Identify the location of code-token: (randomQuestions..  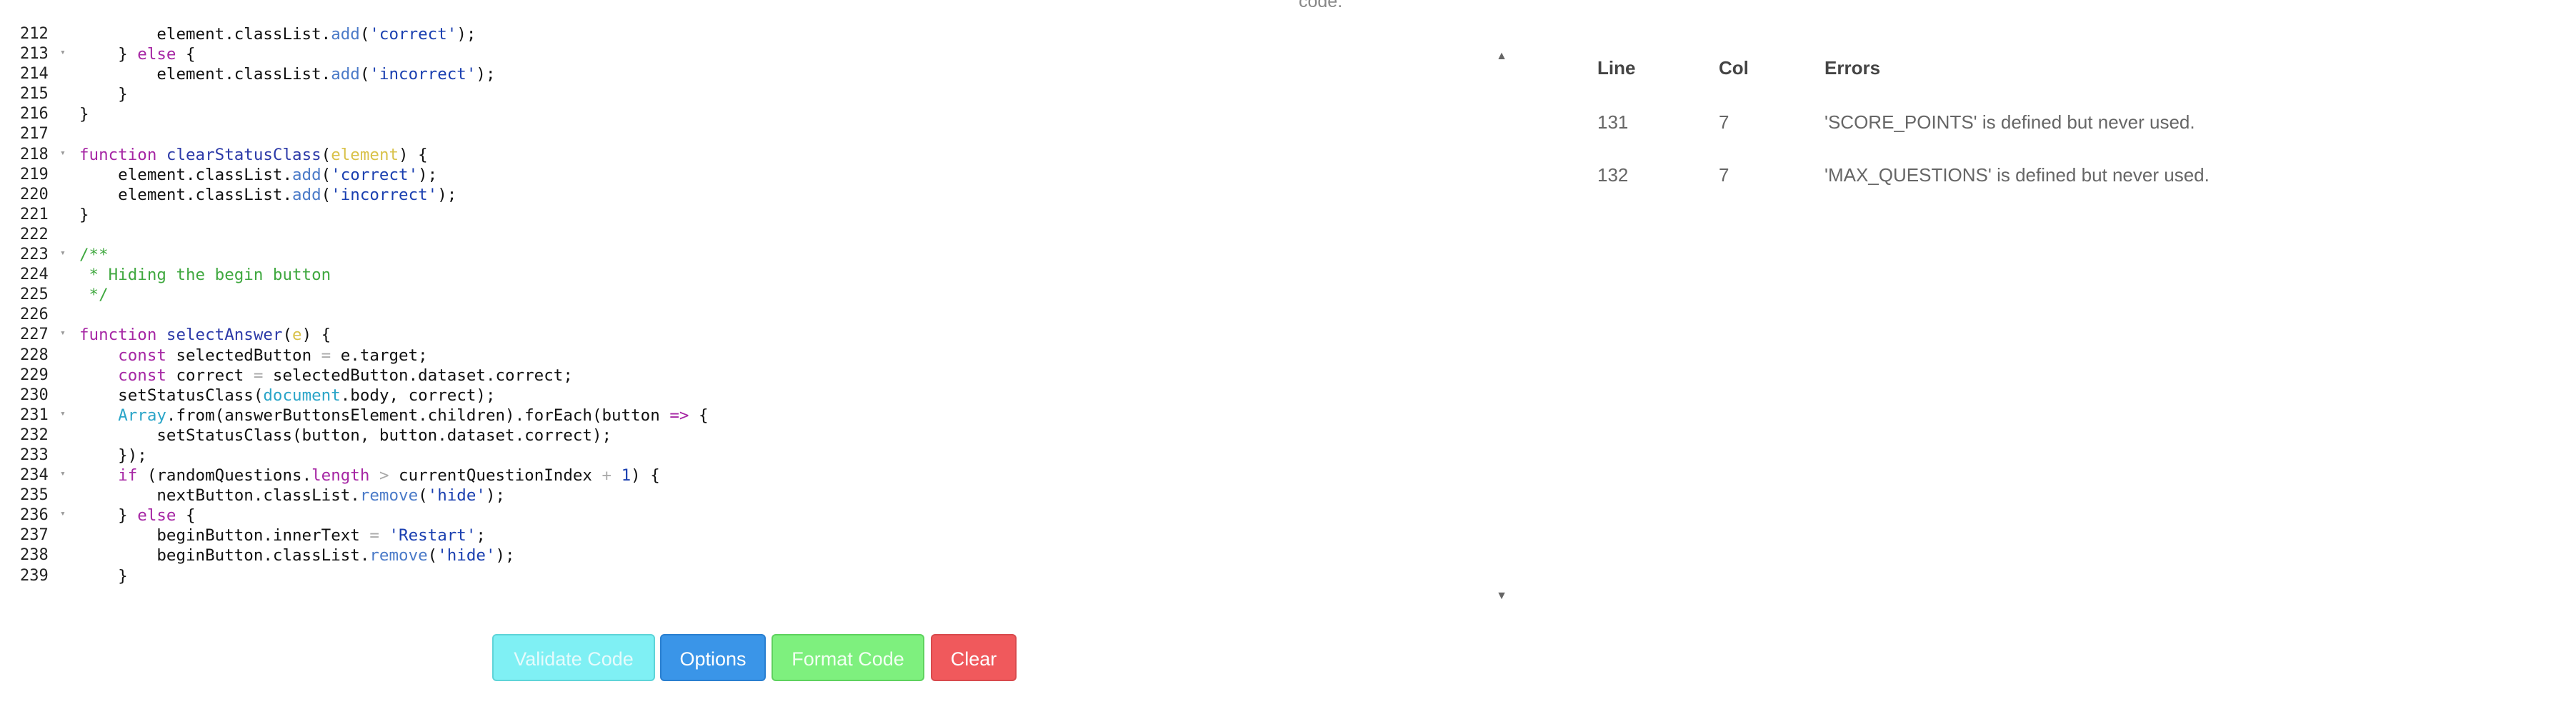
(224, 476).